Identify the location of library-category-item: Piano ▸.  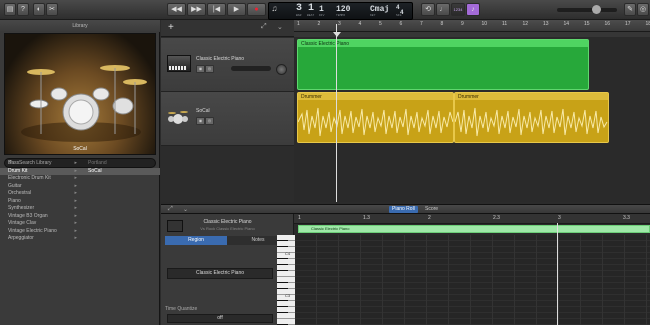
(40, 202).